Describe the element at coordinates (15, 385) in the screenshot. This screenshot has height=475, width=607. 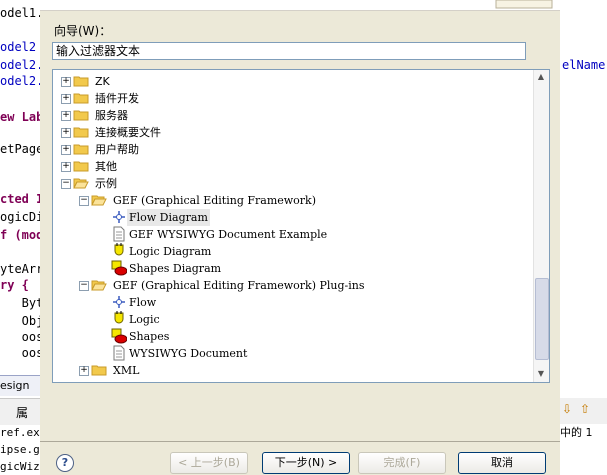
I see `design-tab-label: esign` at that location.